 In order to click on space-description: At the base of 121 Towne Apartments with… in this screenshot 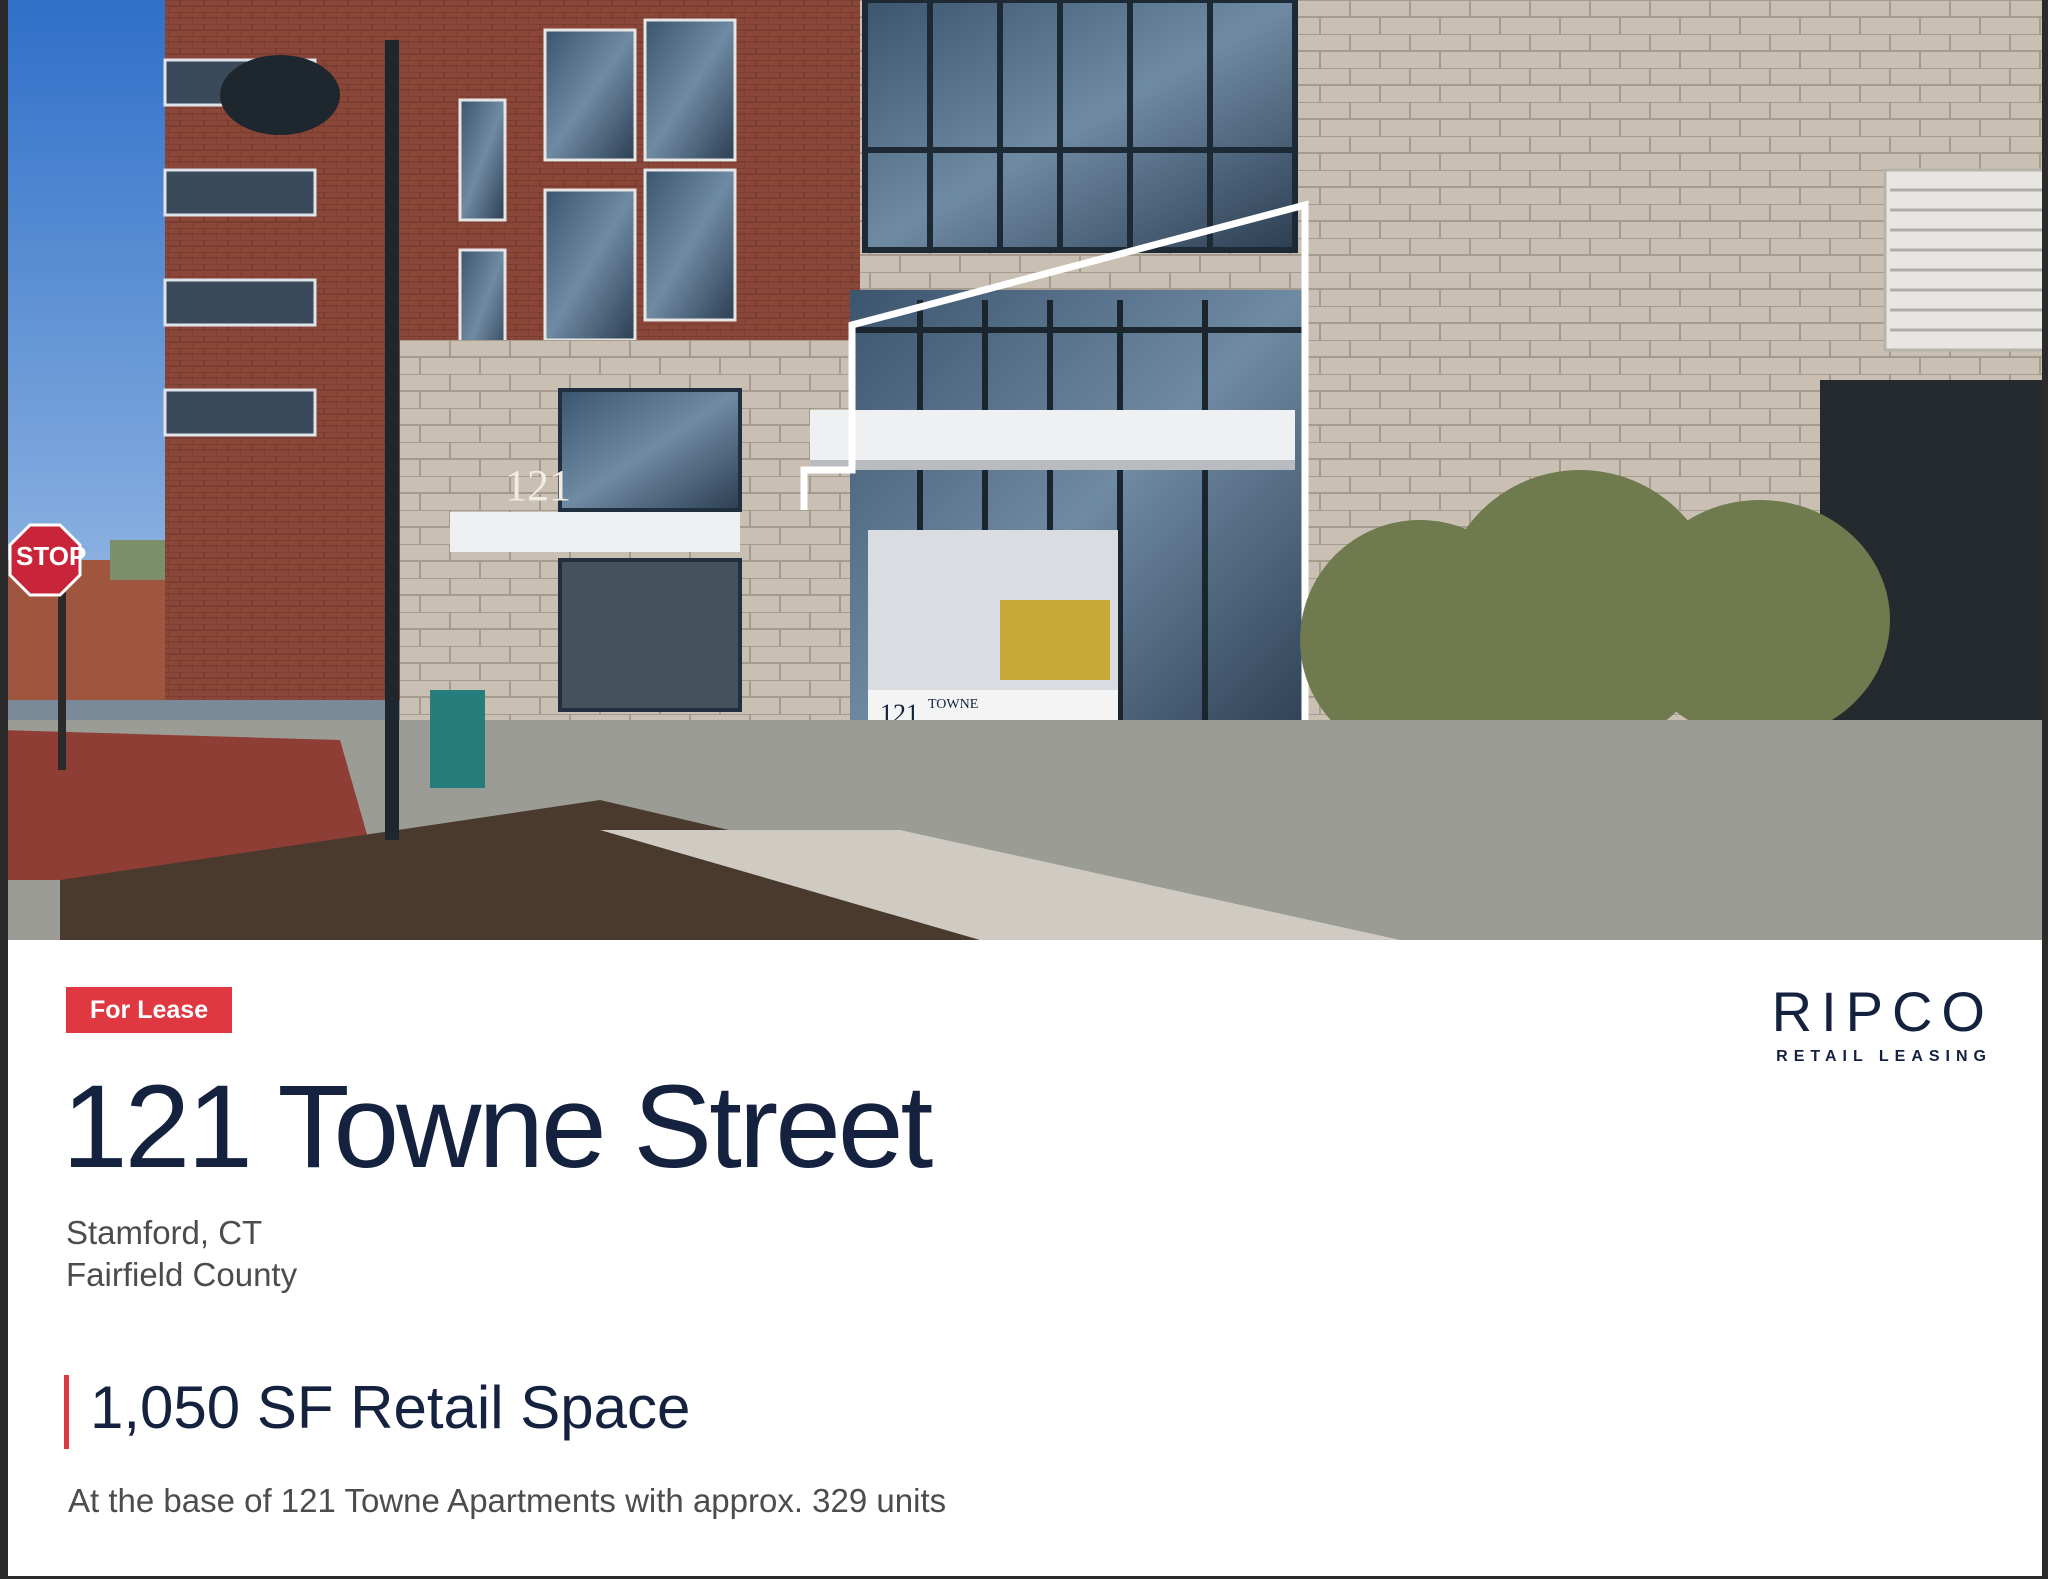, I will do `click(507, 1500)`.